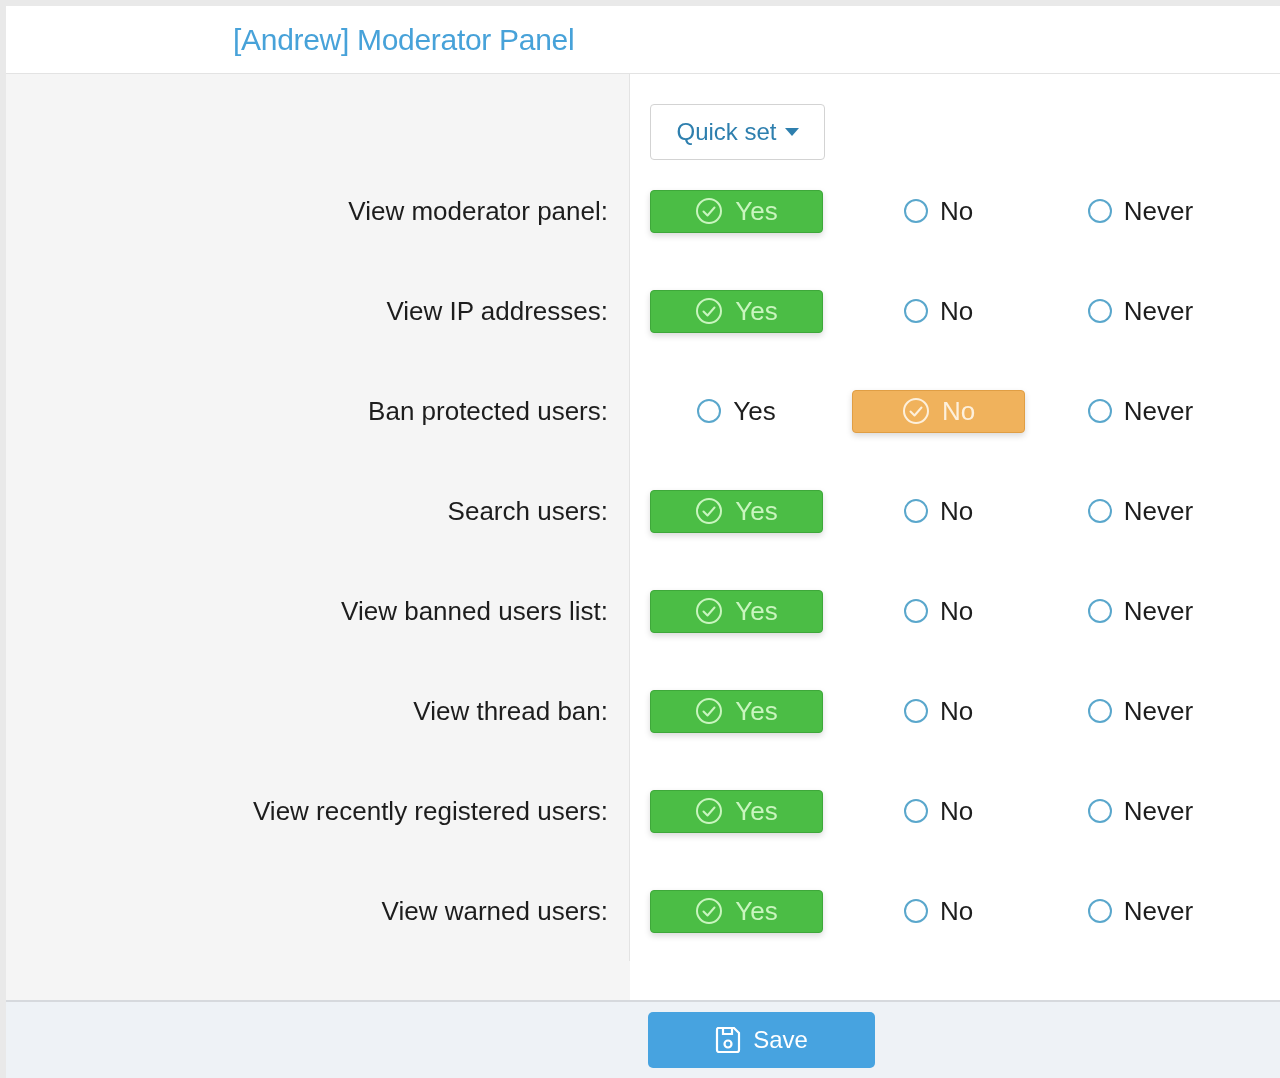 This screenshot has width=1280, height=1078. I want to click on permission-label: View IP addresses:, so click(497, 311).